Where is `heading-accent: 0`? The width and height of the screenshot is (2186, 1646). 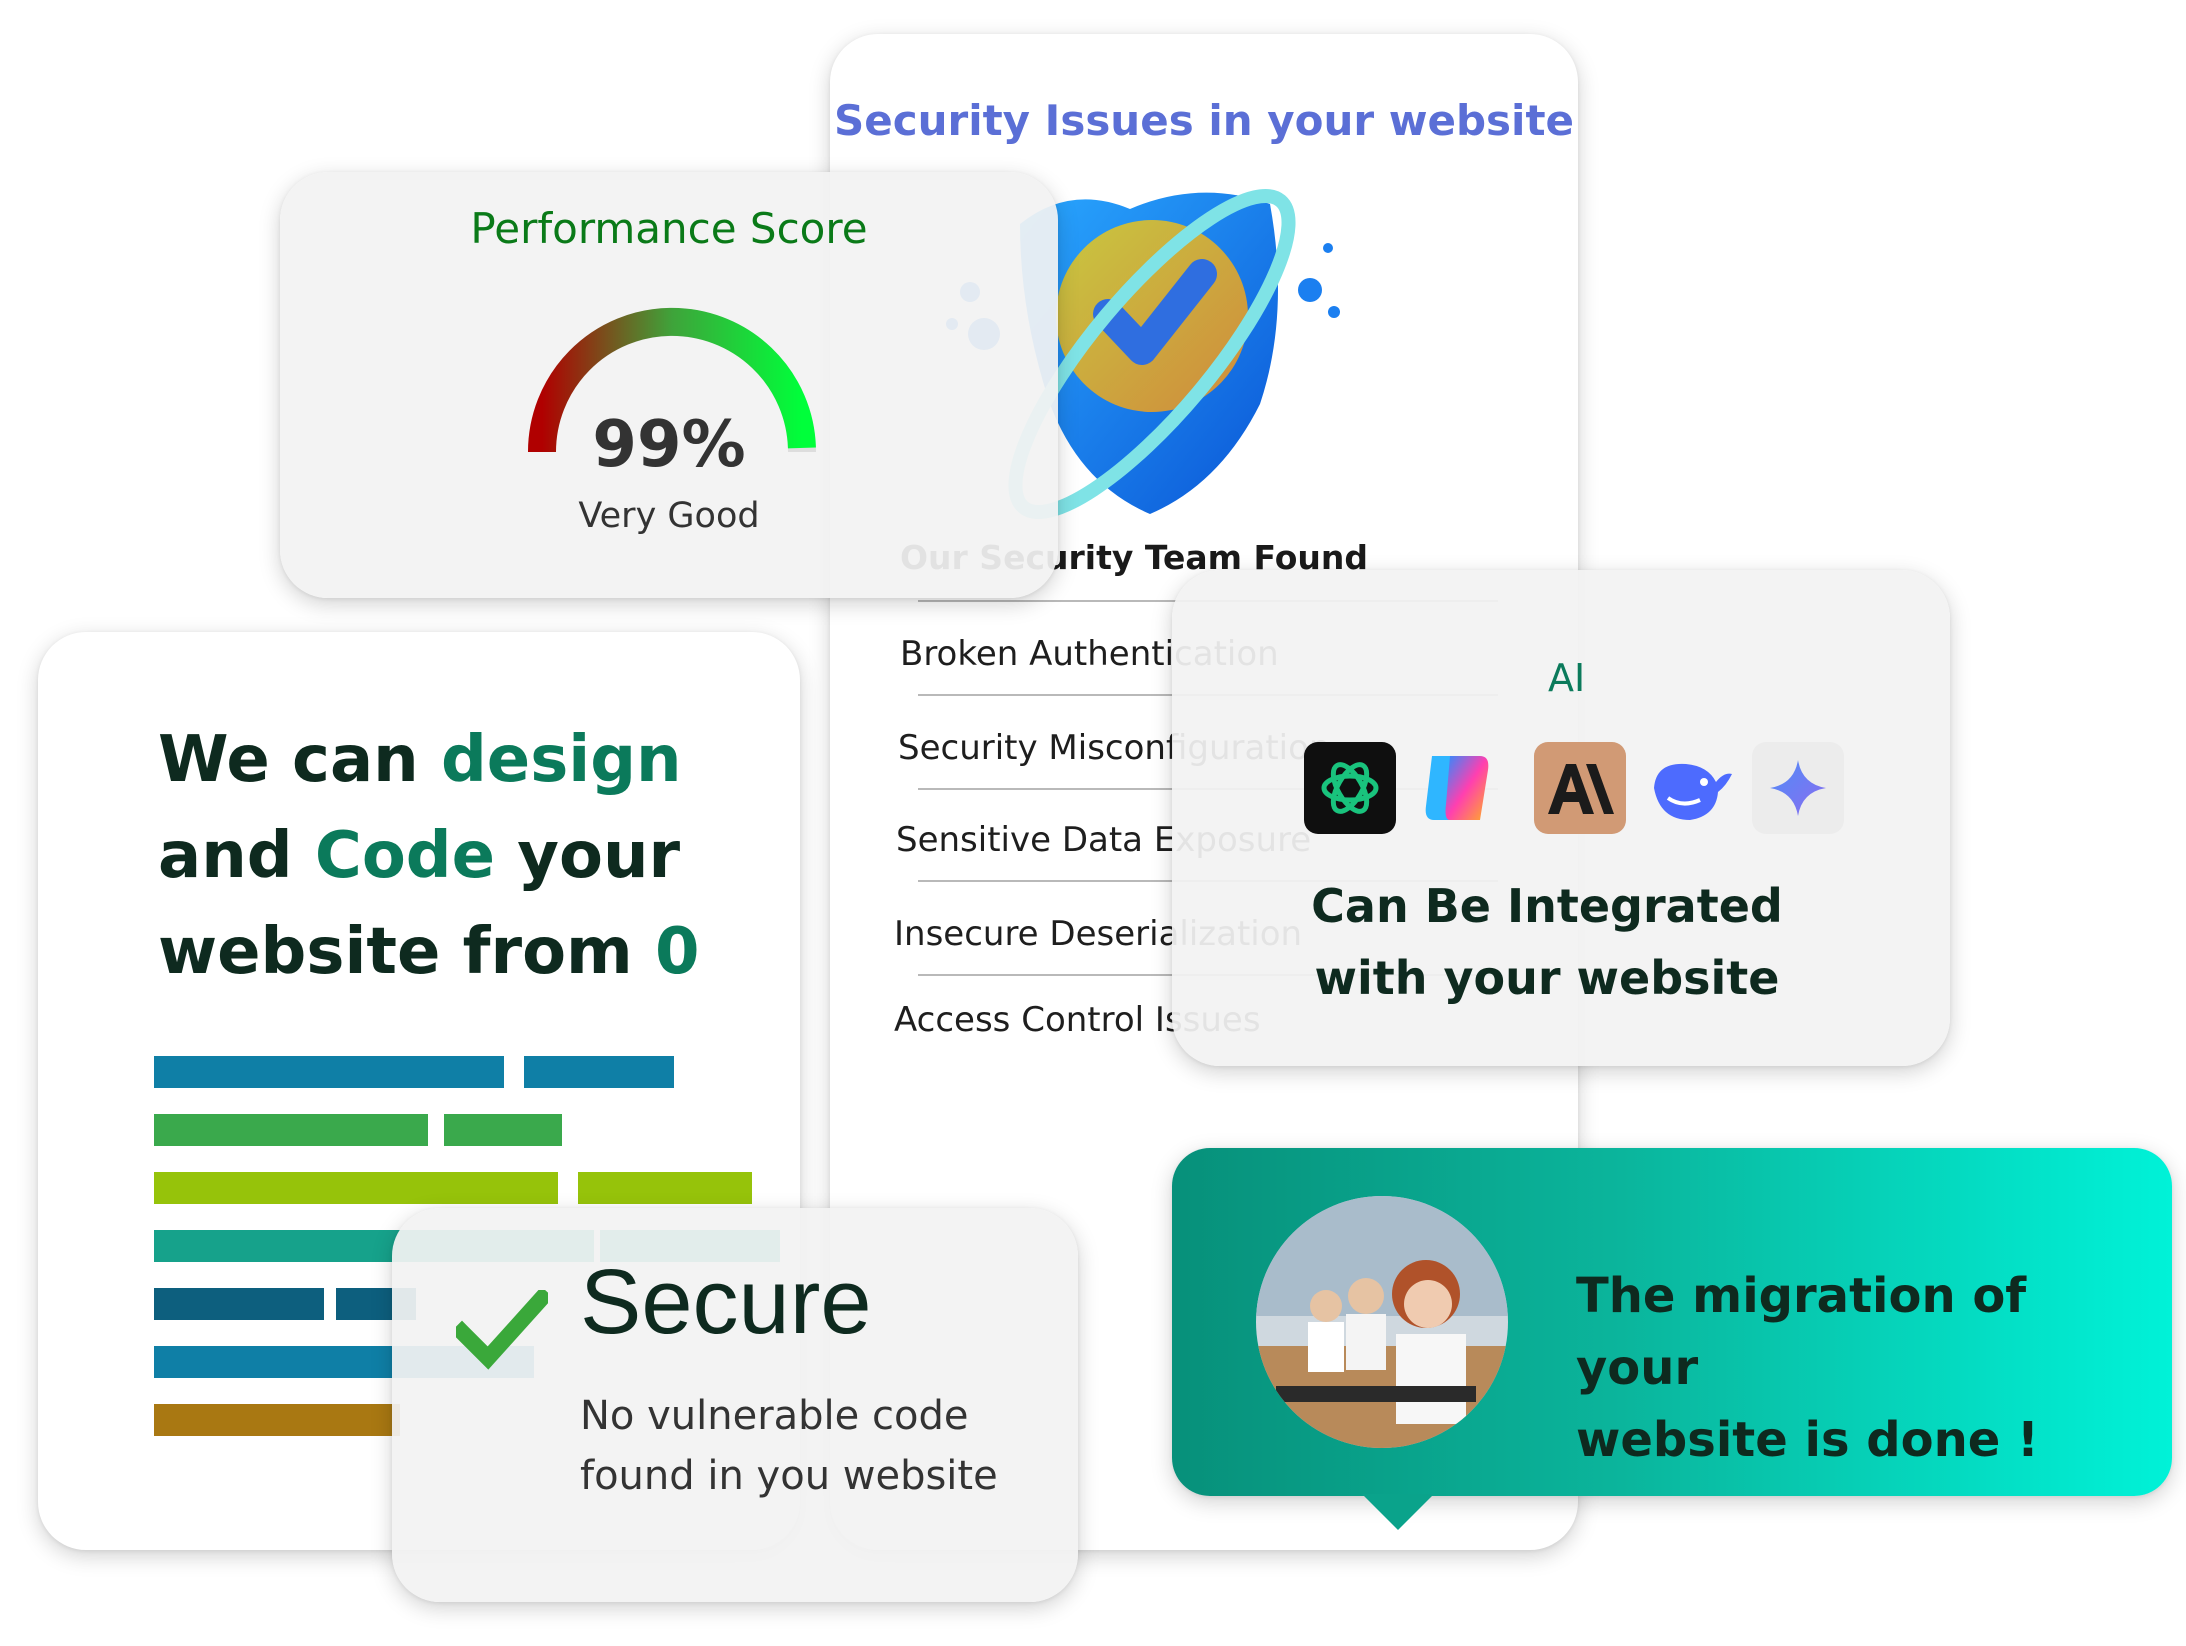 heading-accent: 0 is located at coordinates (677, 952).